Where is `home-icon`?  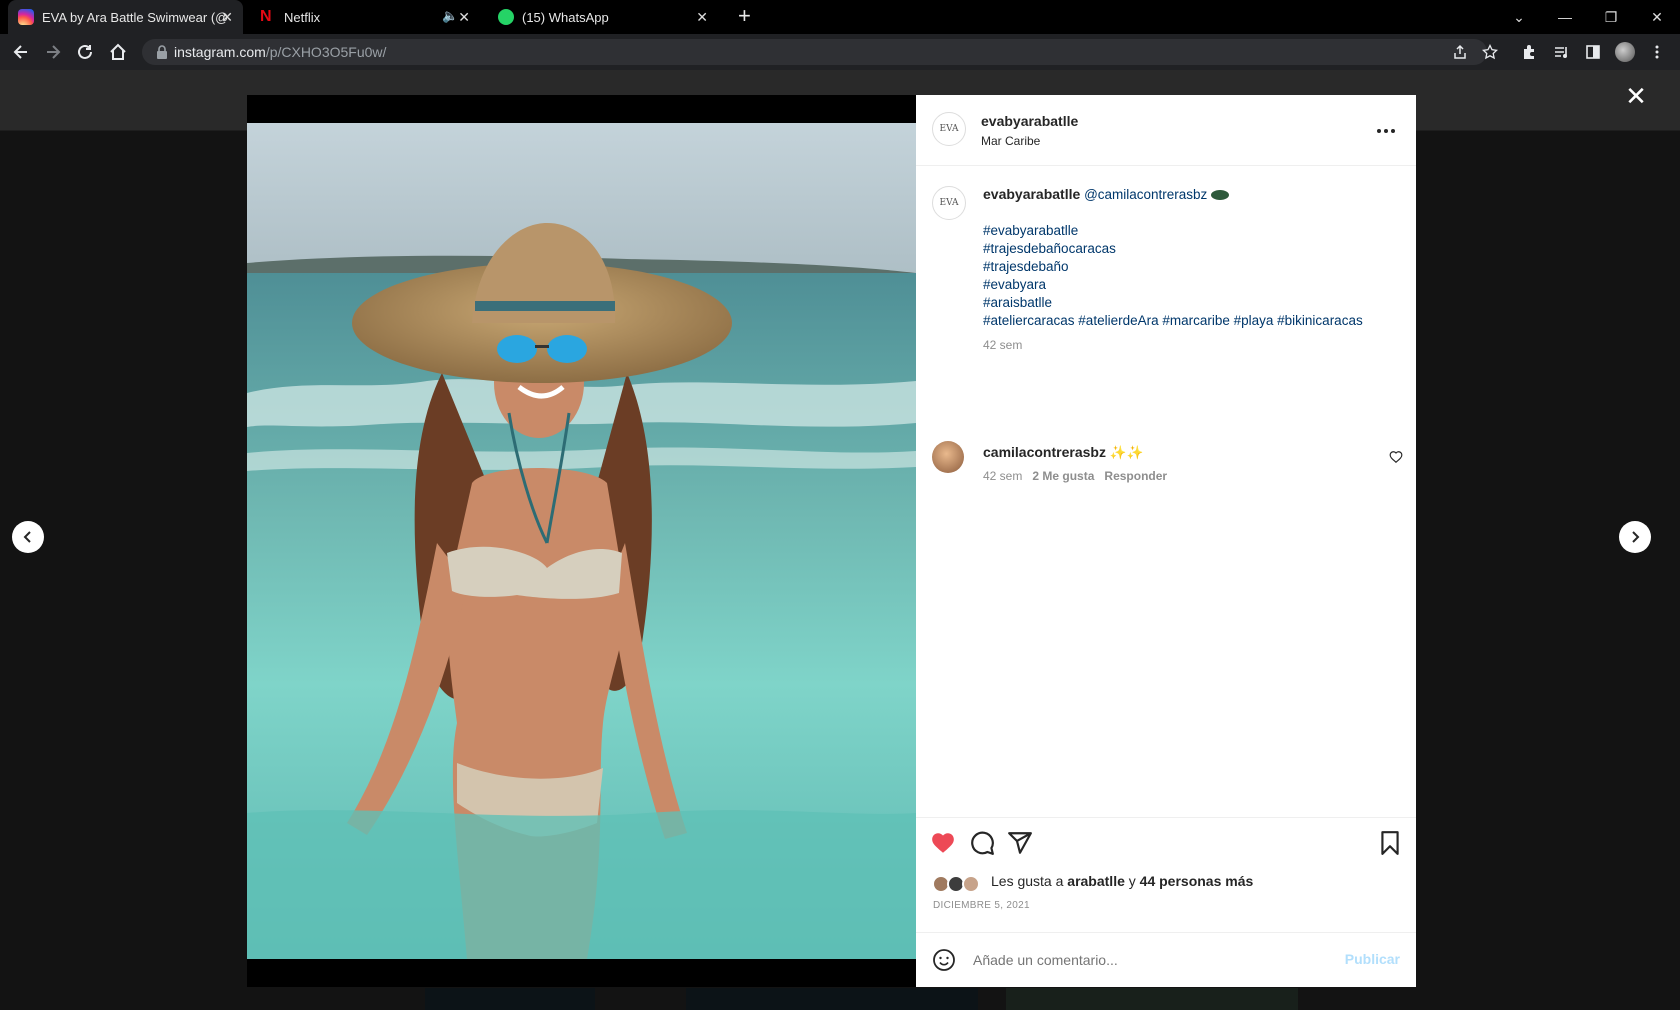
home-icon is located at coordinates (118, 52).